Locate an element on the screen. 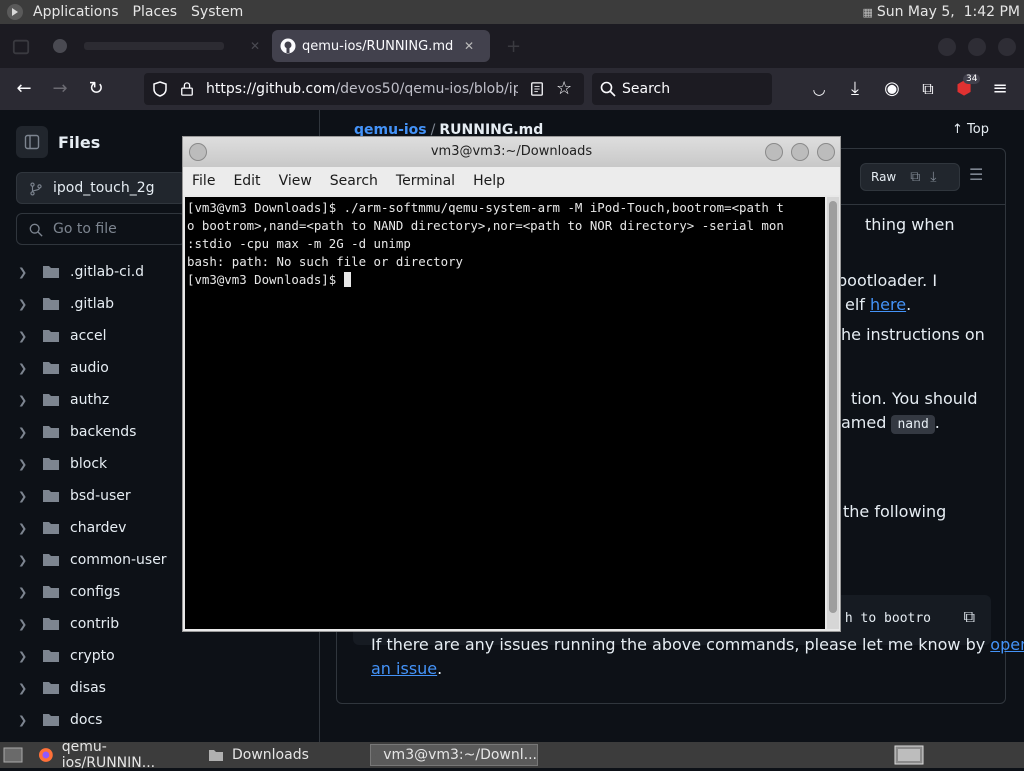 This screenshot has width=1024, height=771. md-text-piece: . is located at coordinates (937, 422).